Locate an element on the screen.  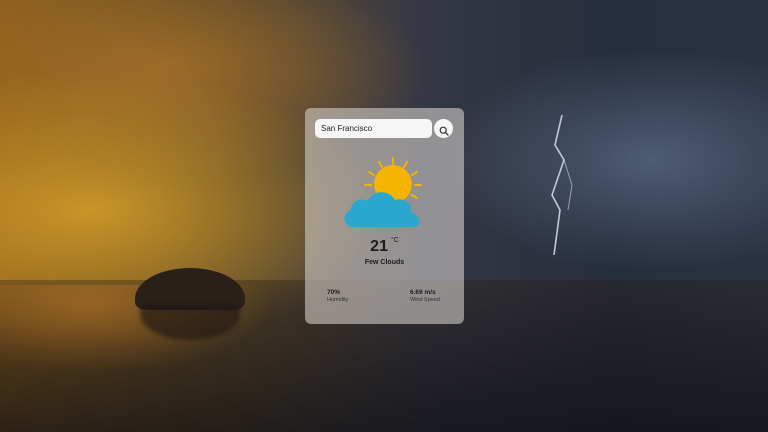
search-button is located at coordinates (443, 128).